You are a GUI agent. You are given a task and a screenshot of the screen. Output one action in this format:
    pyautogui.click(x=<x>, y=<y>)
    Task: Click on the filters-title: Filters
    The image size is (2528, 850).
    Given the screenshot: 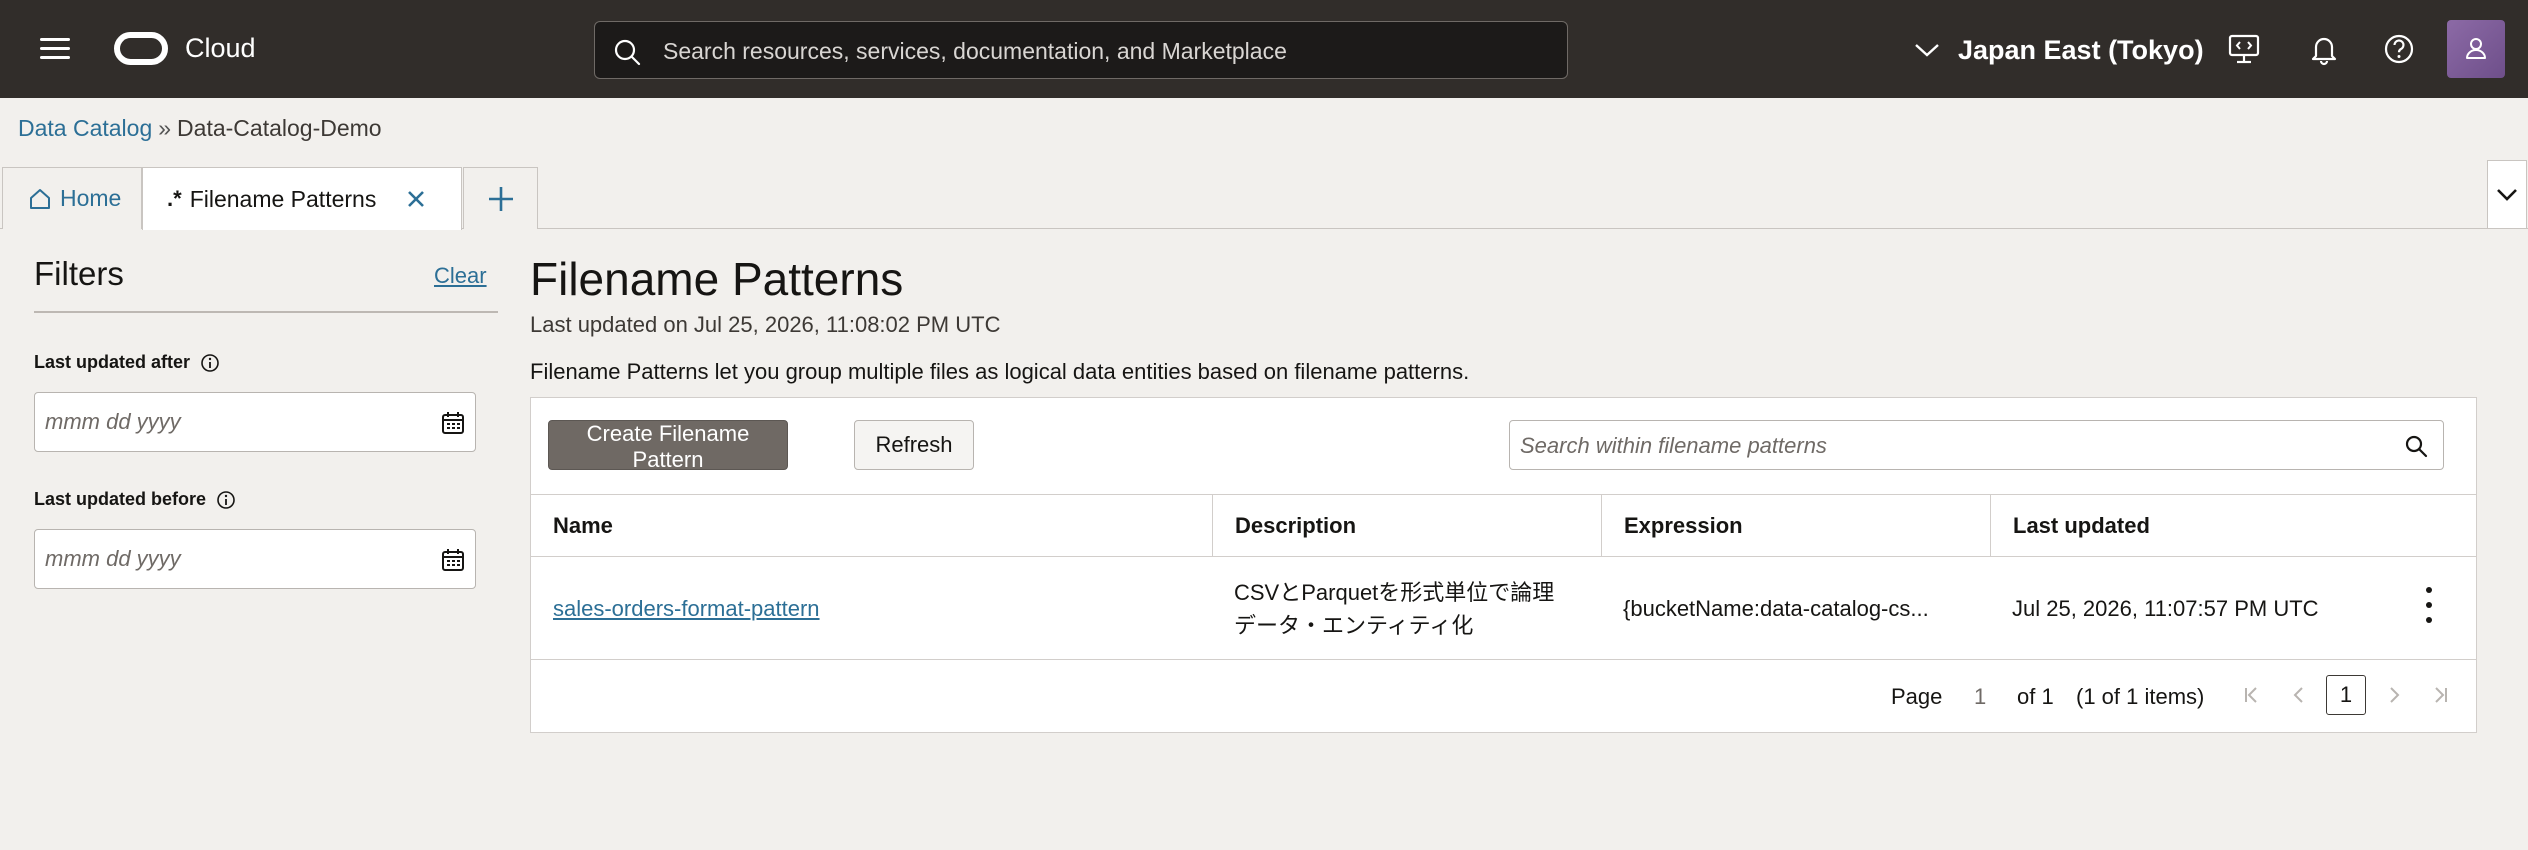 What is the action you would take?
    pyautogui.click(x=79, y=273)
    